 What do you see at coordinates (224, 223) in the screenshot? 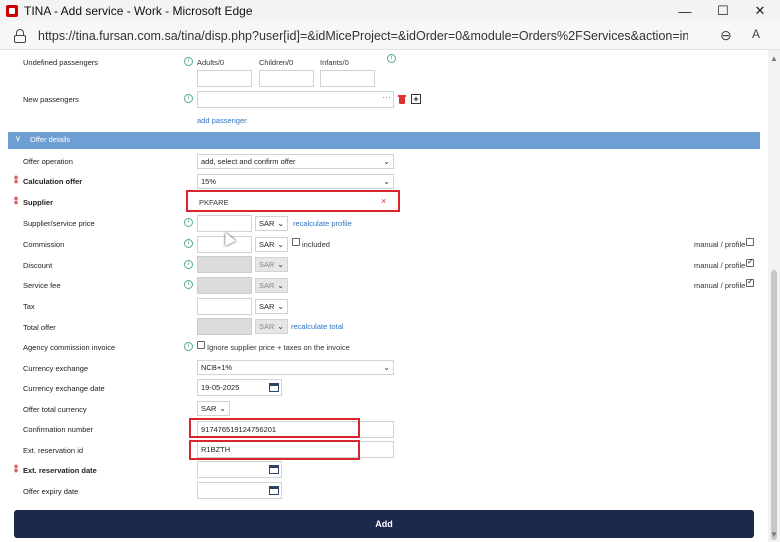
I see `supplier-price-input` at bounding box center [224, 223].